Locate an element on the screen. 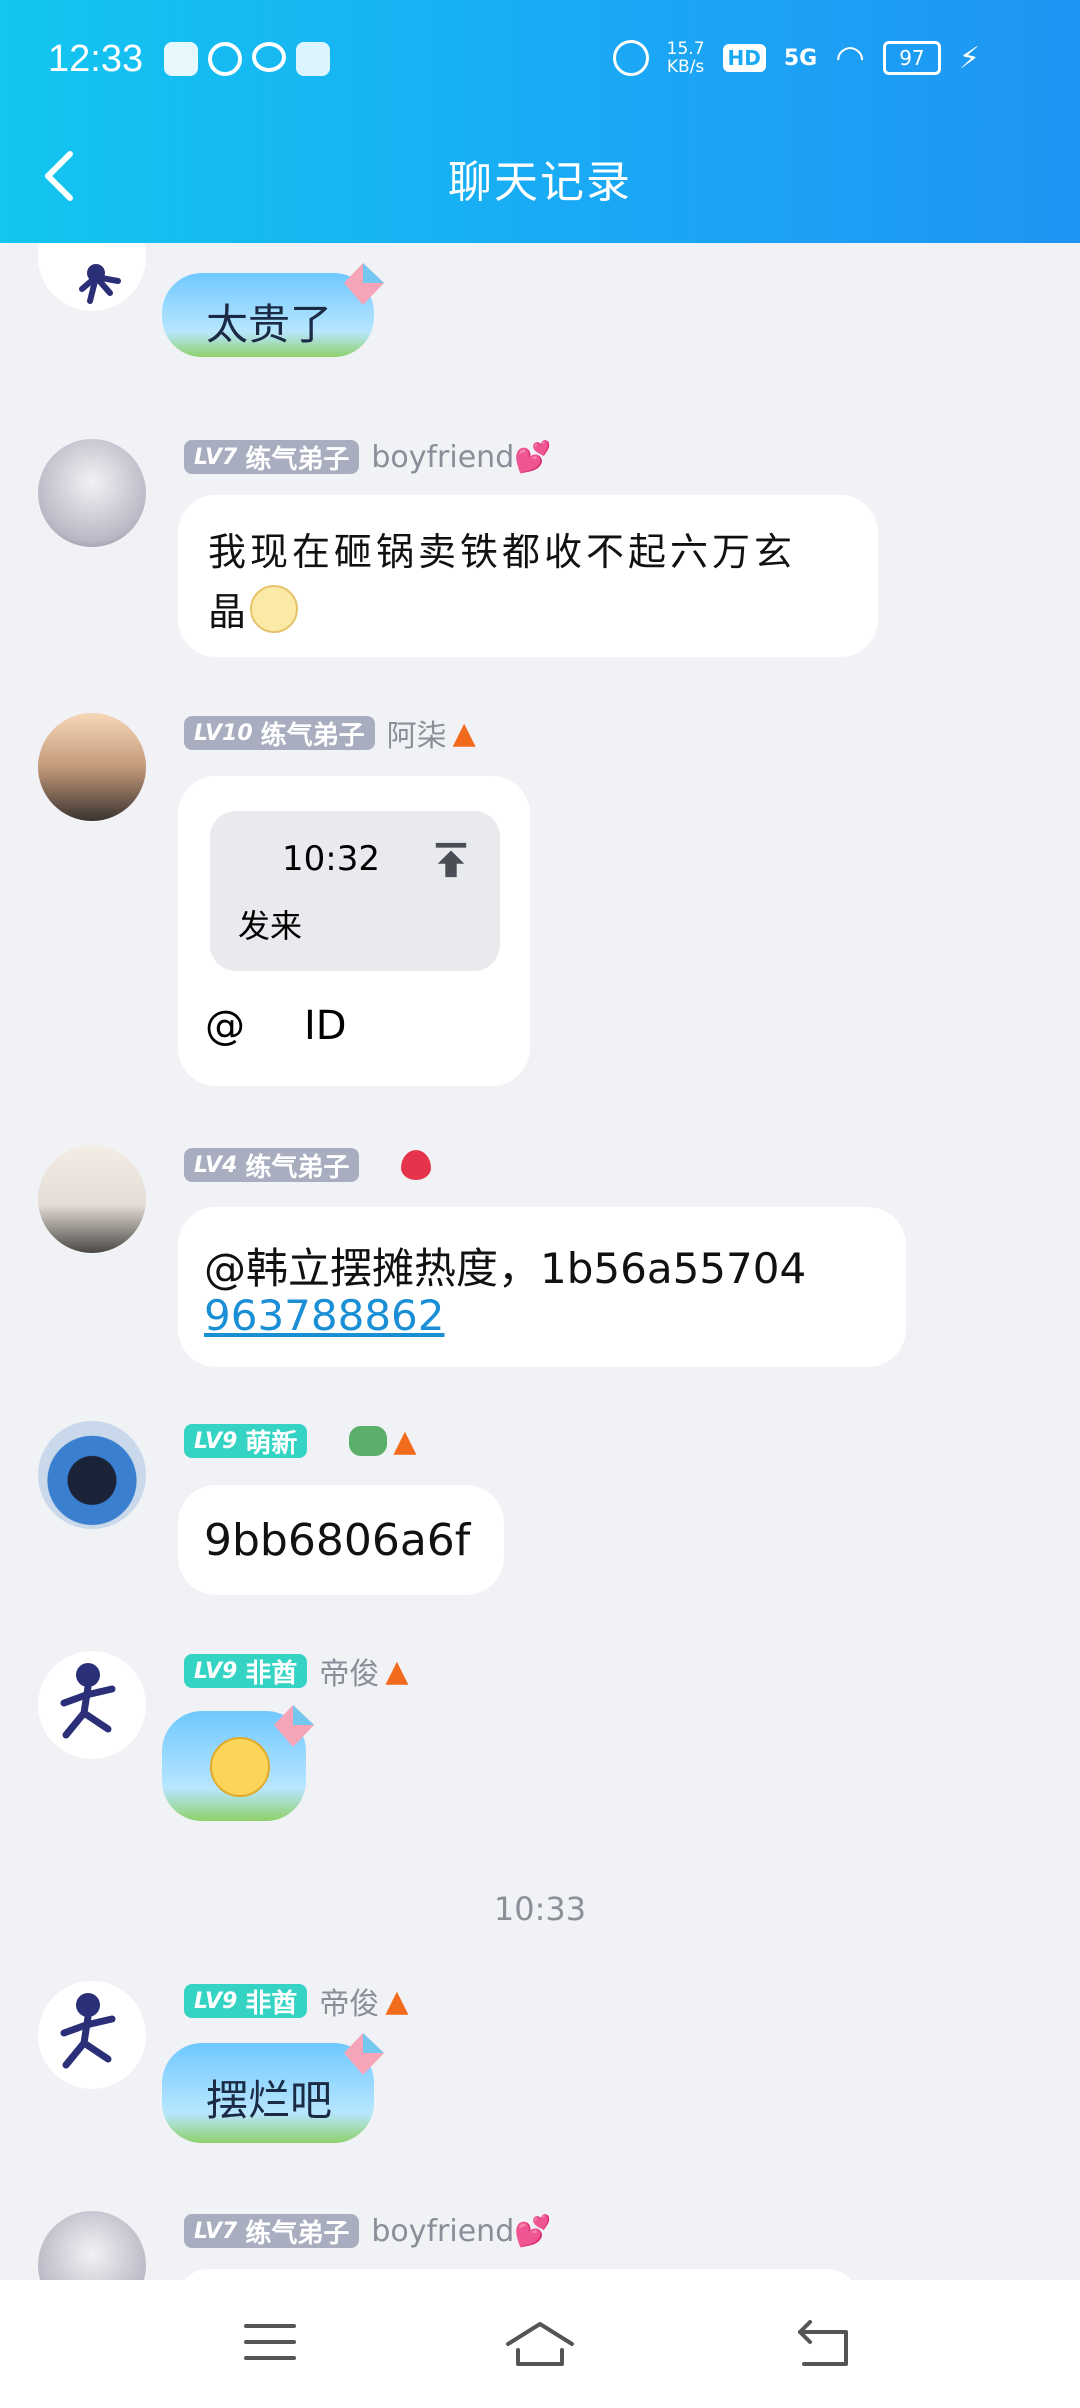  status-bar: 12:33 15.7 KB/s HD 5G ◠ 97 ⚡ is located at coordinates (540, 60).